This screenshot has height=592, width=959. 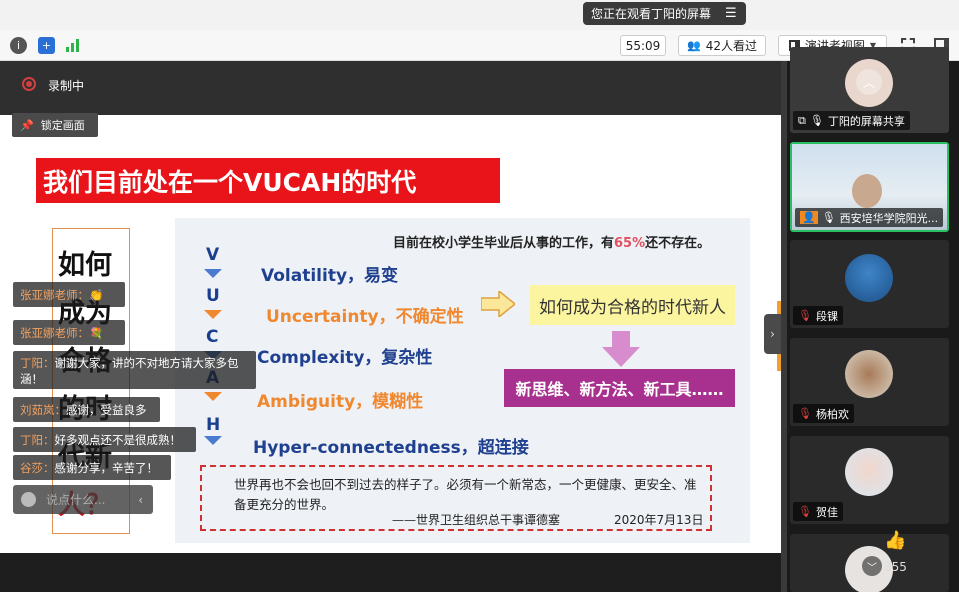 What do you see at coordinates (28, 499) in the screenshot?
I see `emoji-icon` at bounding box center [28, 499].